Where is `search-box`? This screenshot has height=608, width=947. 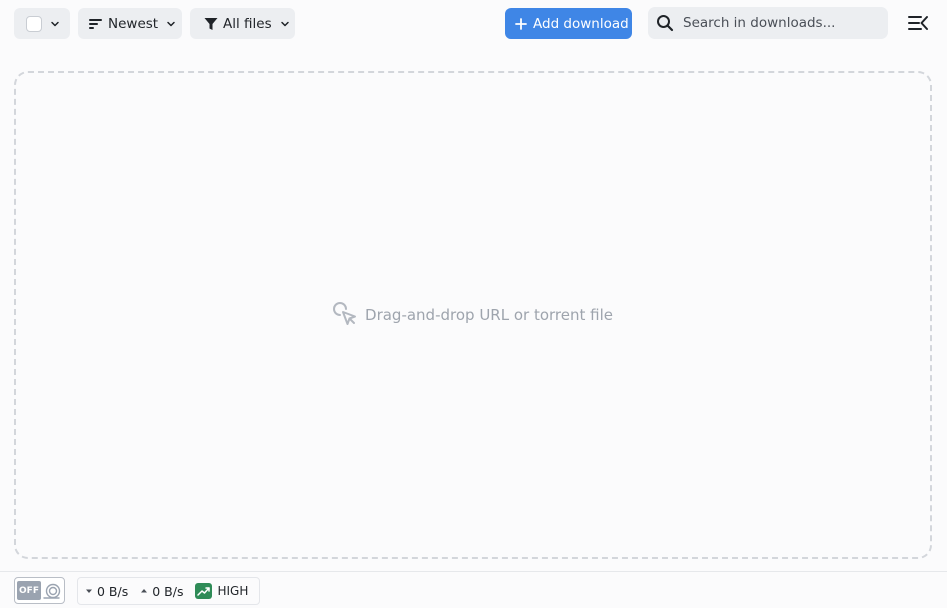 search-box is located at coordinates (768, 23).